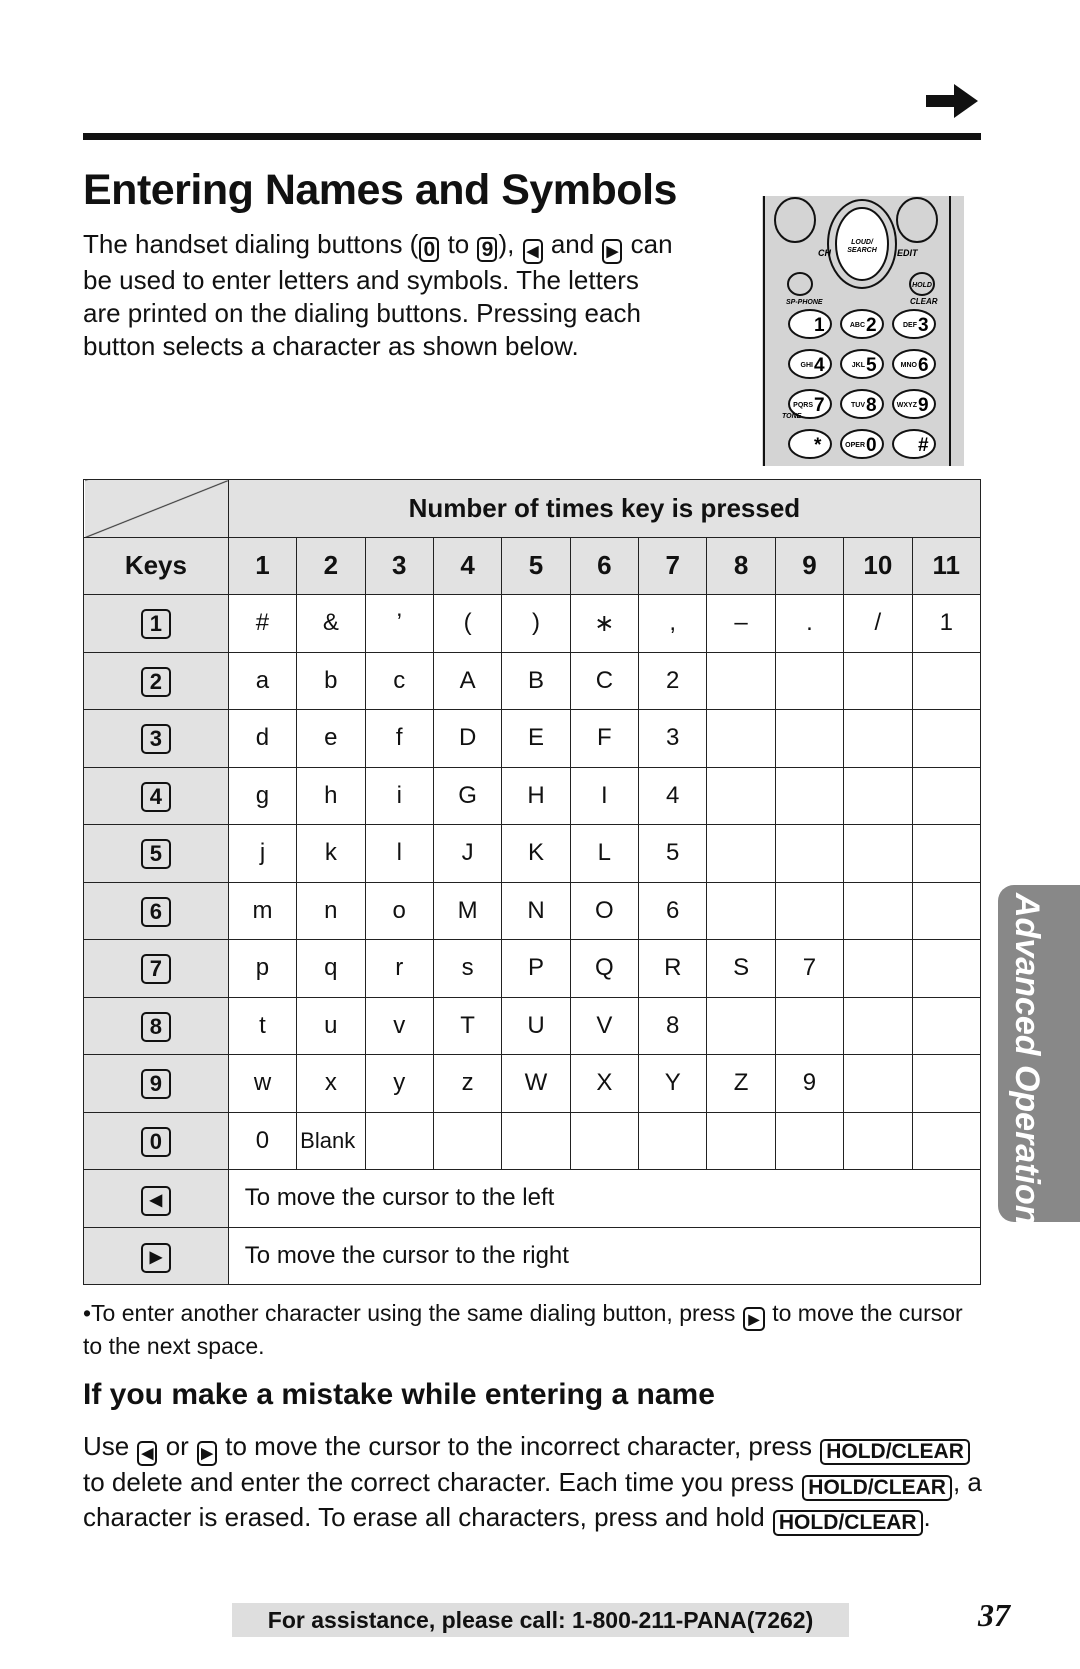 The image size is (1080, 1669). What do you see at coordinates (155, 1141) in the screenshot?
I see `key-0-icon: 0` at bounding box center [155, 1141].